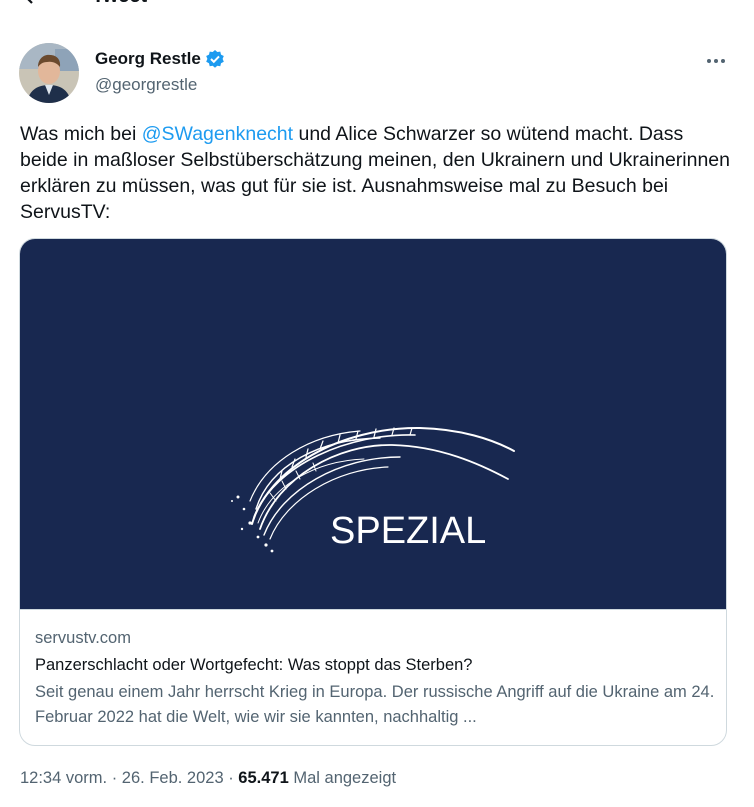 The height and width of the screenshot is (807, 754). I want to click on tweet-date: 26. Feb. 2023, so click(173, 778).